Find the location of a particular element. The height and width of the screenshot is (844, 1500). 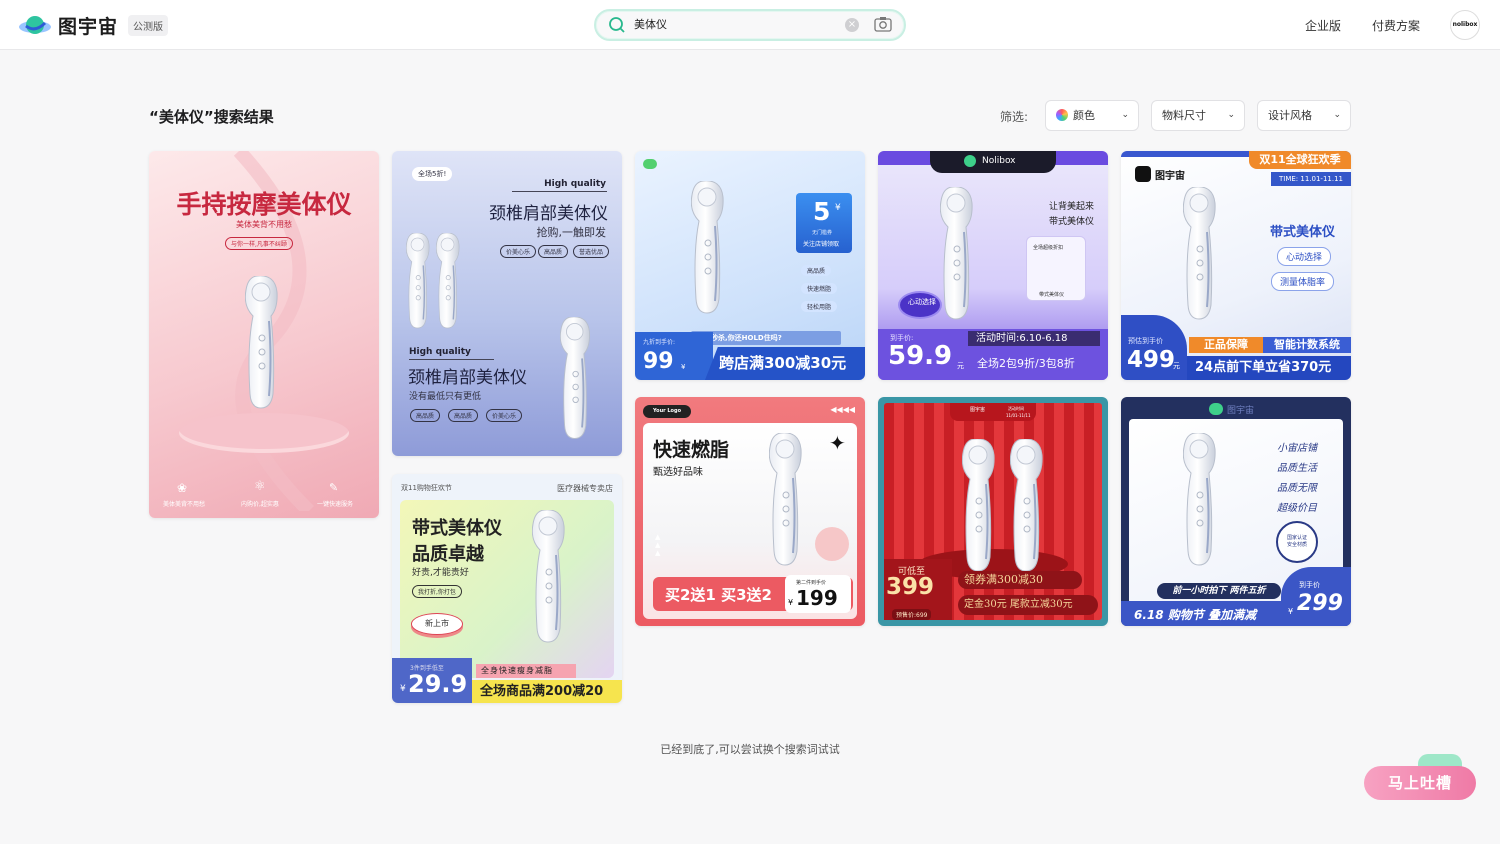

event-badge: 双11全球狂欢季 is located at coordinates (1300, 160).